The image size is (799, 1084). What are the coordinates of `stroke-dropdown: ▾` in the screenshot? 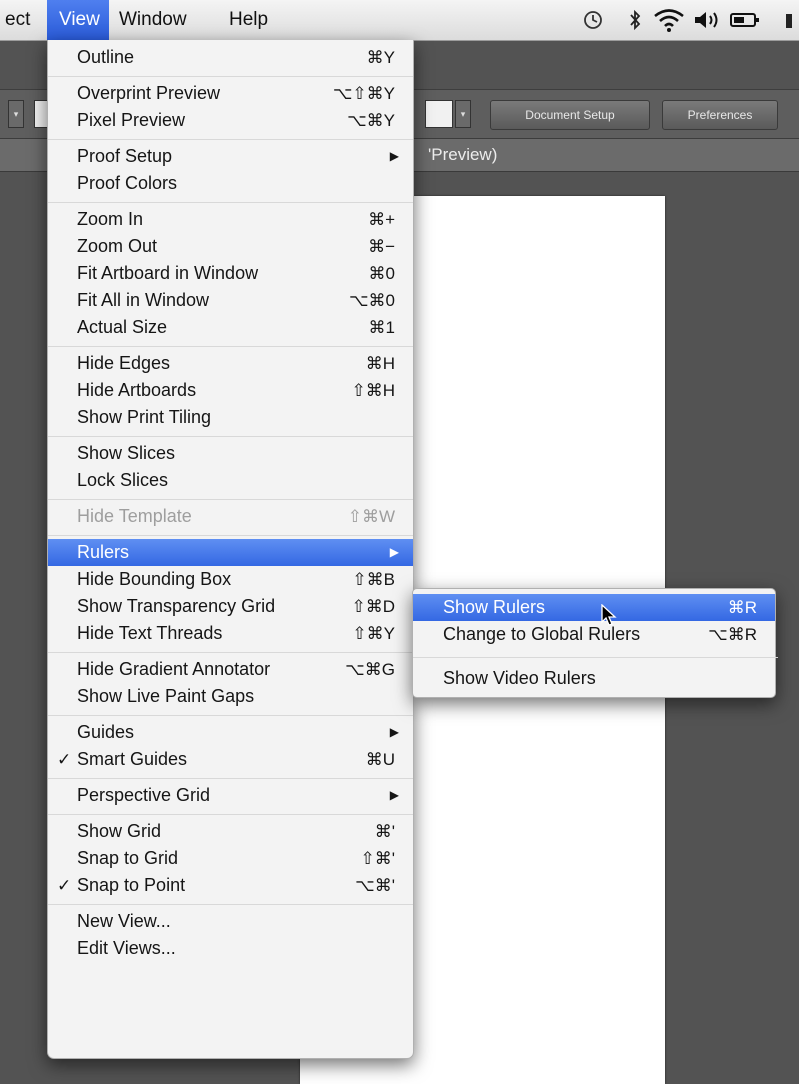 It's located at (463, 114).